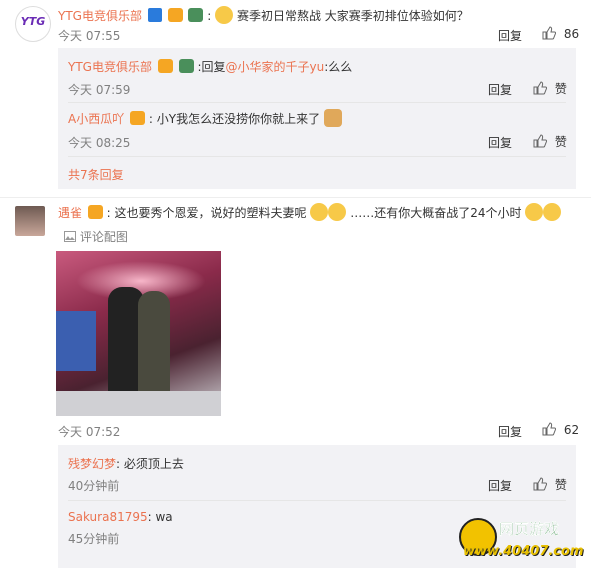 The width and height of the screenshot is (591, 568). Describe the element at coordinates (571, 34) in the screenshot. I see `like-count: 86` at that location.